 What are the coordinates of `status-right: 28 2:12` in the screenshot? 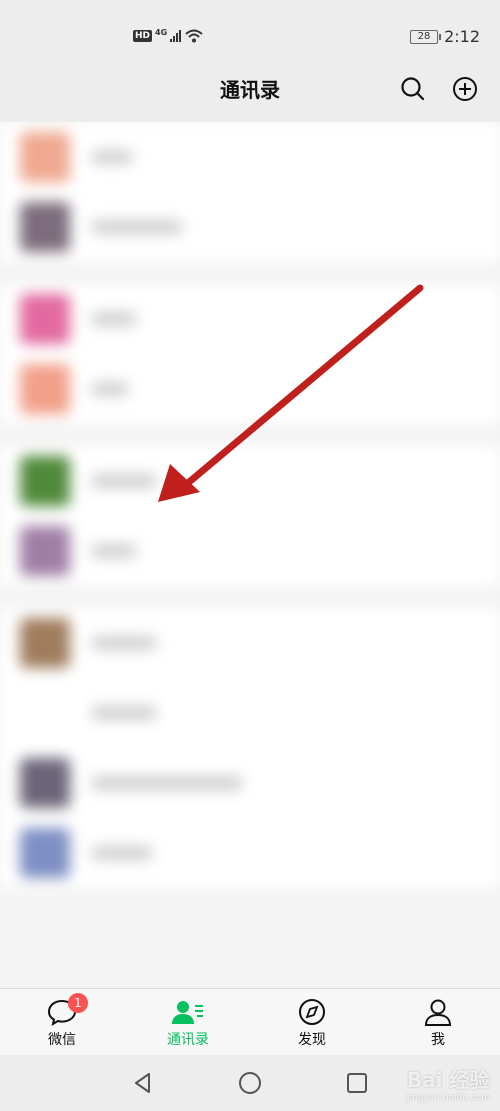 It's located at (445, 36).